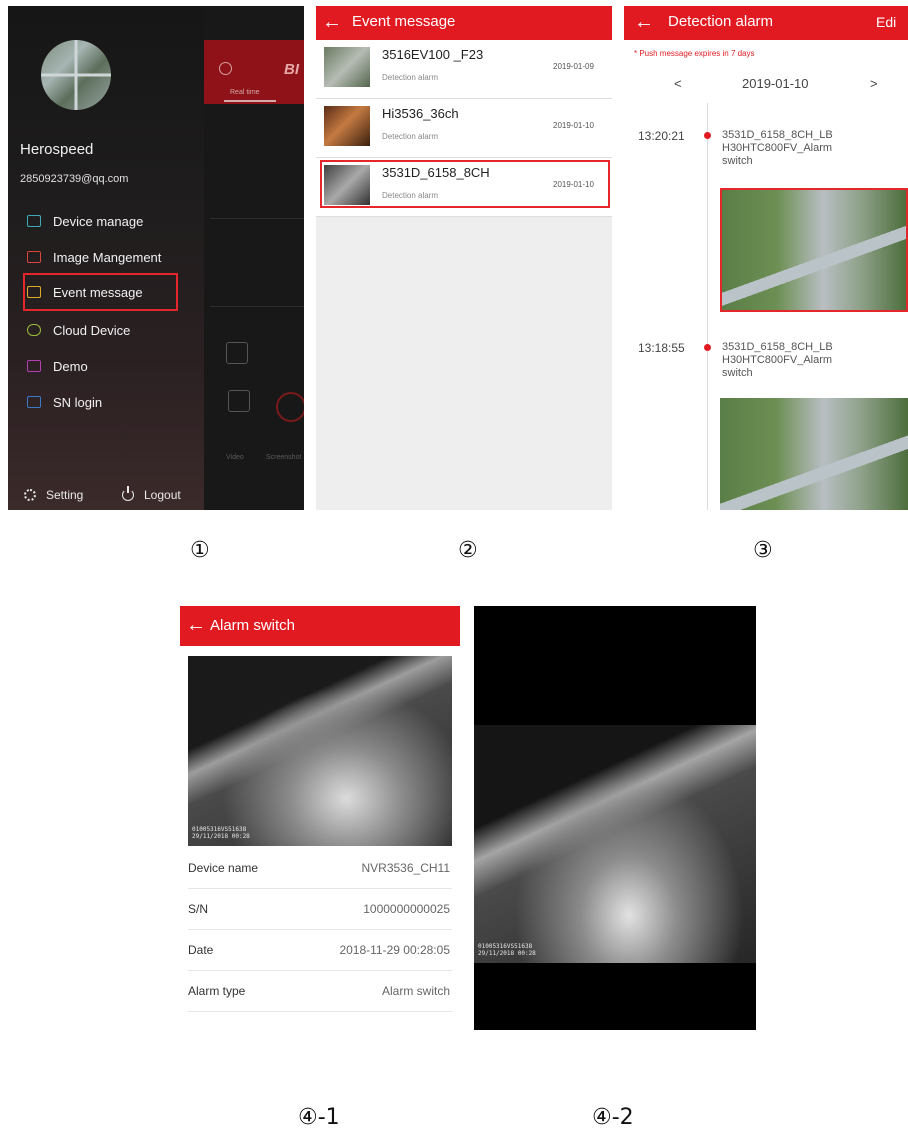 The image size is (908, 1144). What do you see at coordinates (201, 950) in the screenshot?
I see `info-key: Date` at bounding box center [201, 950].